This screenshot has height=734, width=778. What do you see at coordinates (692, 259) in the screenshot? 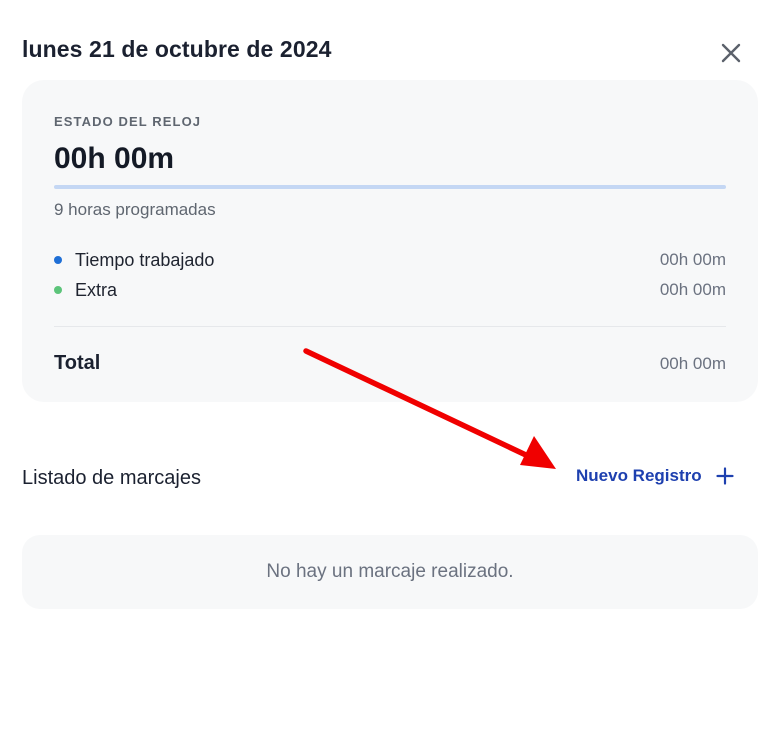
I see `worked-time-value: 00h 00m` at bounding box center [692, 259].